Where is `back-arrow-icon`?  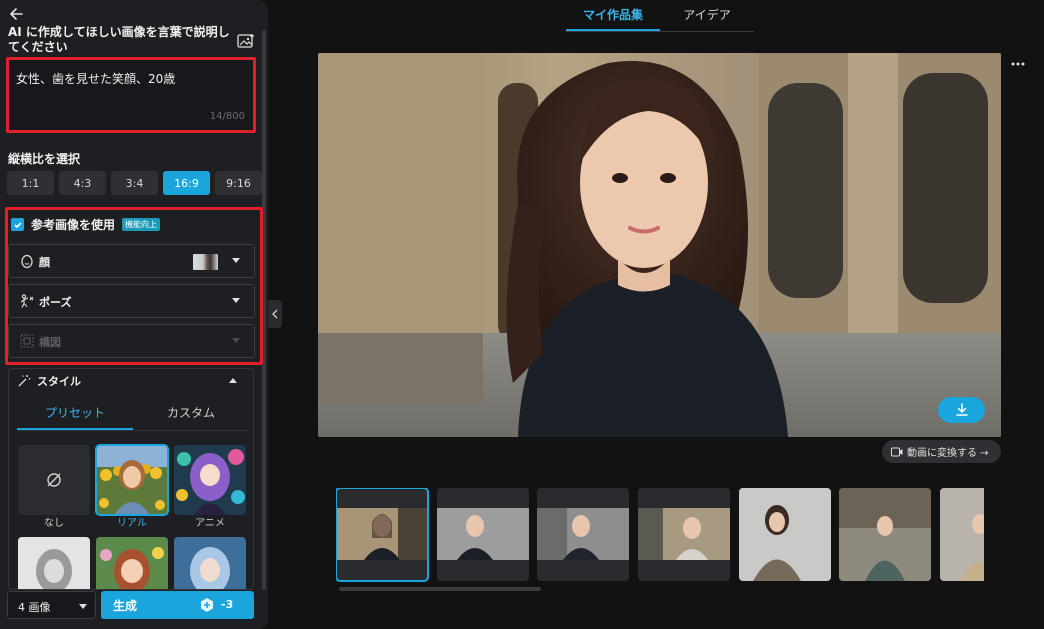 back-arrow-icon is located at coordinates (17, 14).